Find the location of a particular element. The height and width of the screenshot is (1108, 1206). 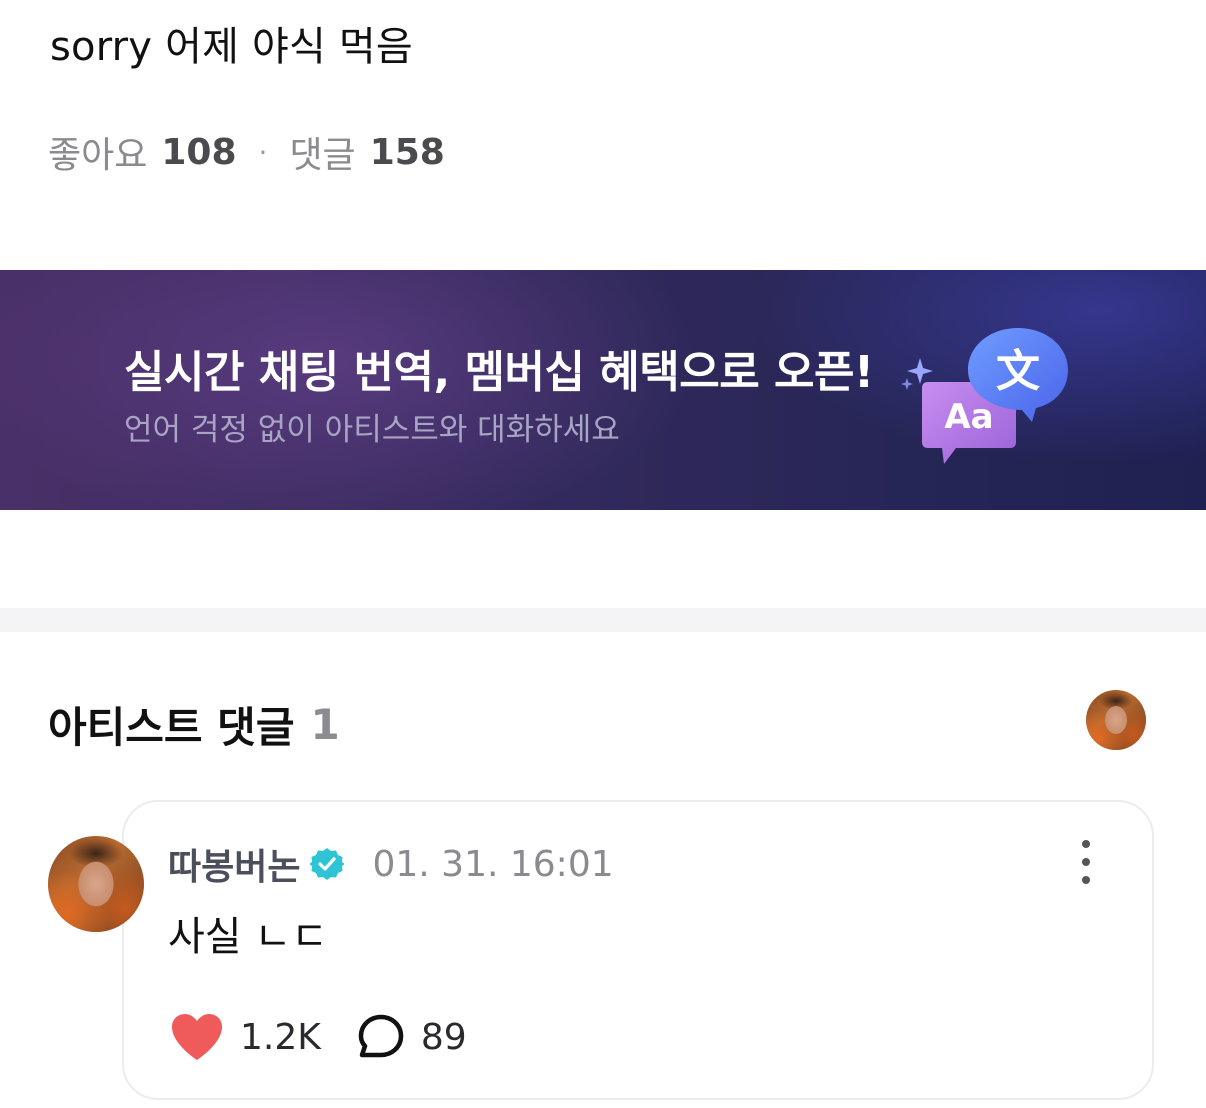

artist-avatar-small is located at coordinates (1116, 720).